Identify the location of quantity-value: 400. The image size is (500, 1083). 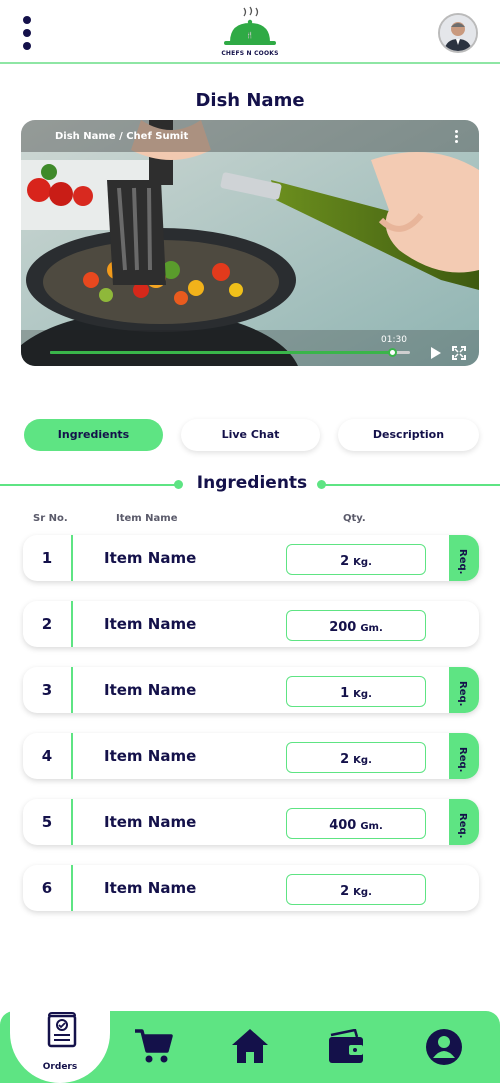
(343, 825).